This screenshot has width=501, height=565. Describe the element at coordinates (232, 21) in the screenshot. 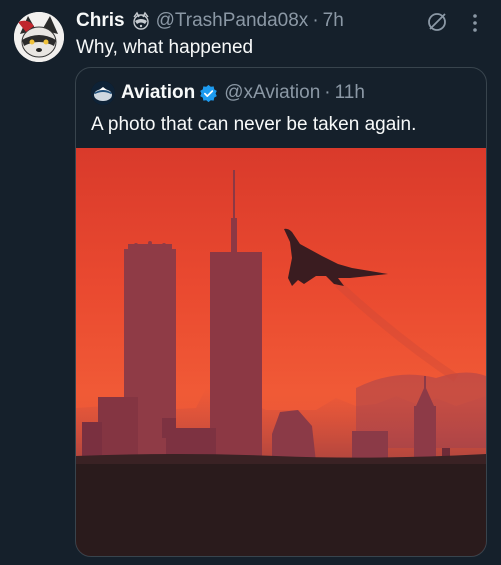

I see `author-handle: @TrashPanda08x` at that location.